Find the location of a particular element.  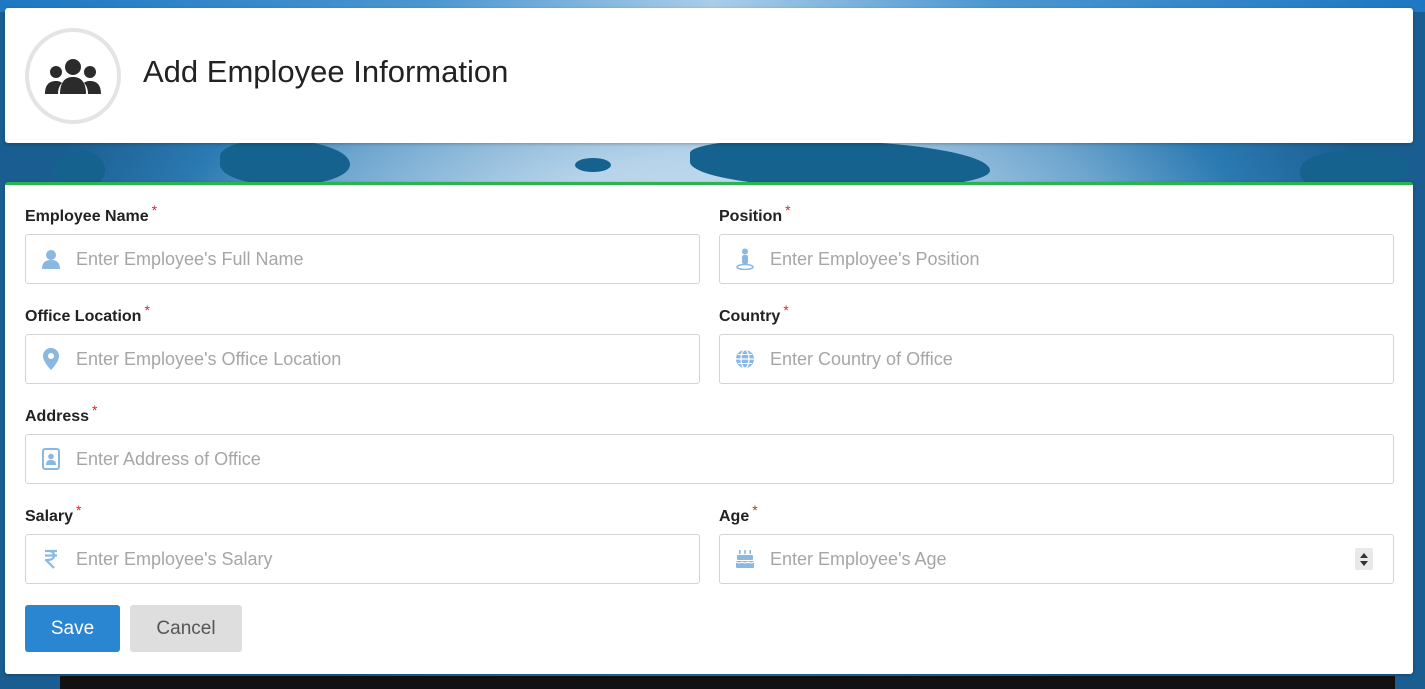

salary-input is located at coordinates (387, 559).